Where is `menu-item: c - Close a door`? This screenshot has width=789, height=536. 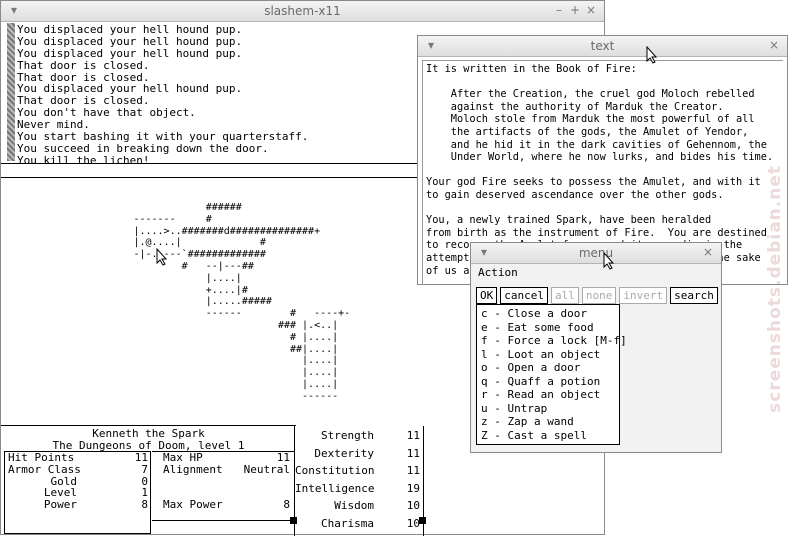
menu-item: c - Close a door is located at coordinates (548, 314).